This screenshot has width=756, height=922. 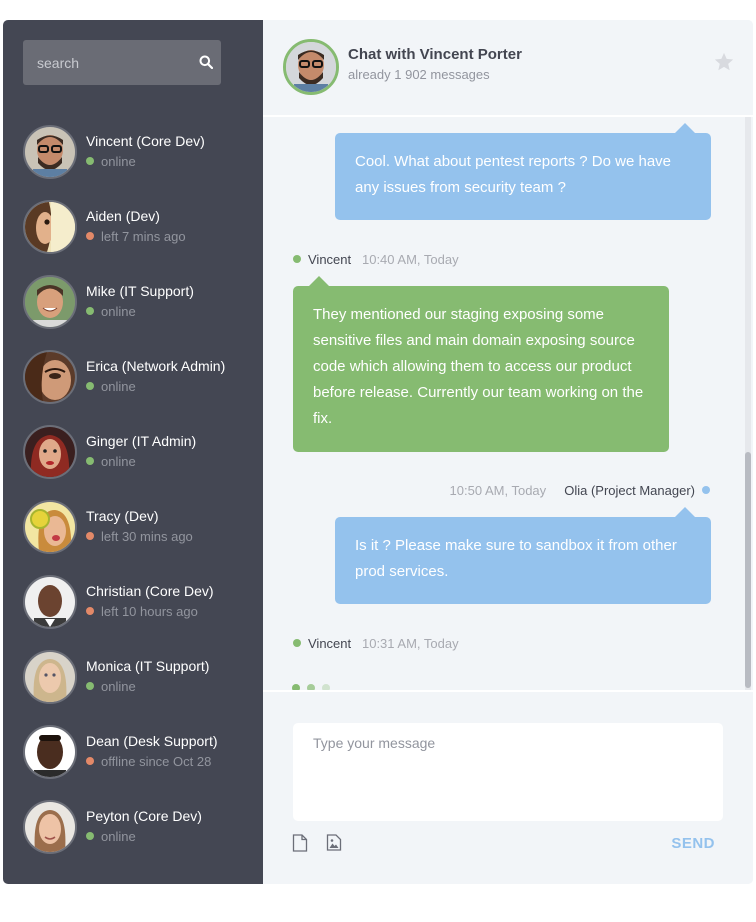 I want to click on contact-status-text: left 7 mins ago, so click(x=143, y=236).